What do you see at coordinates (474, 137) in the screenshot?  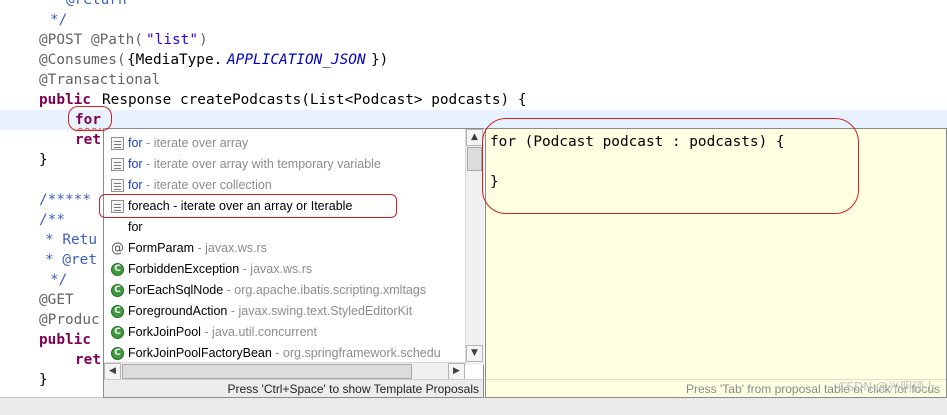 I see `scroll-up-button: ▲` at bounding box center [474, 137].